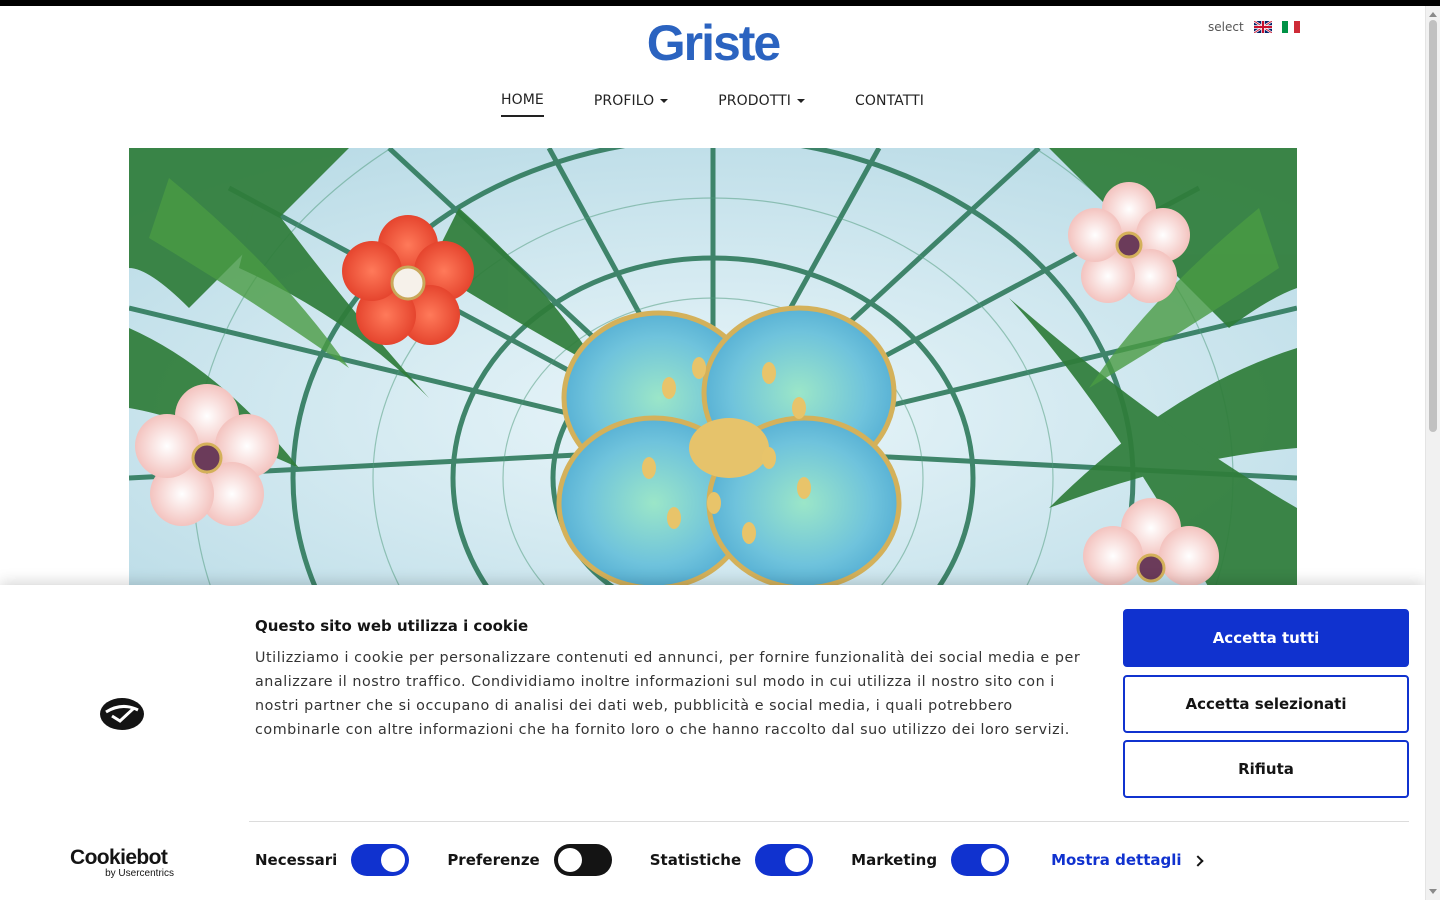  I want to click on language-selector: select, so click(1254, 27).